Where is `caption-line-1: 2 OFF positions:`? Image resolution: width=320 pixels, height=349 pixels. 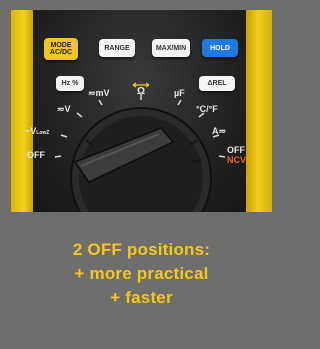 caption-line-1: 2 OFF positions: is located at coordinates (141, 249).